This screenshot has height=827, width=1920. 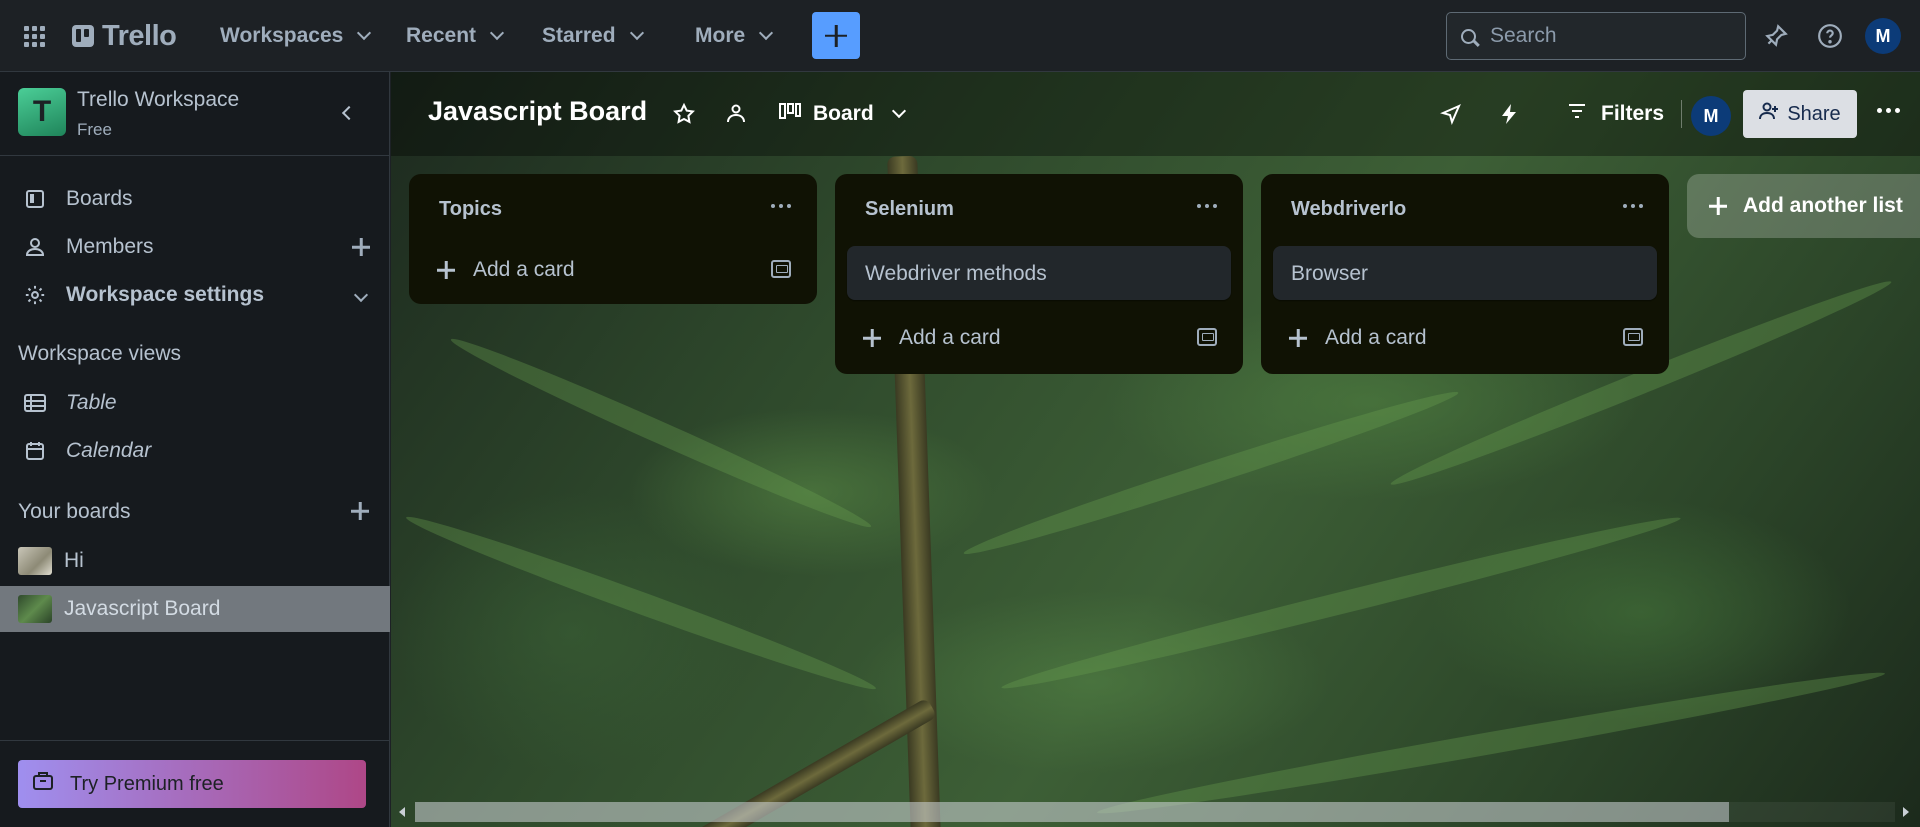 What do you see at coordinates (99, 353) in the screenshot?
I see `workspace-views-heading: Workspace views` at bounding box center [99, 353].